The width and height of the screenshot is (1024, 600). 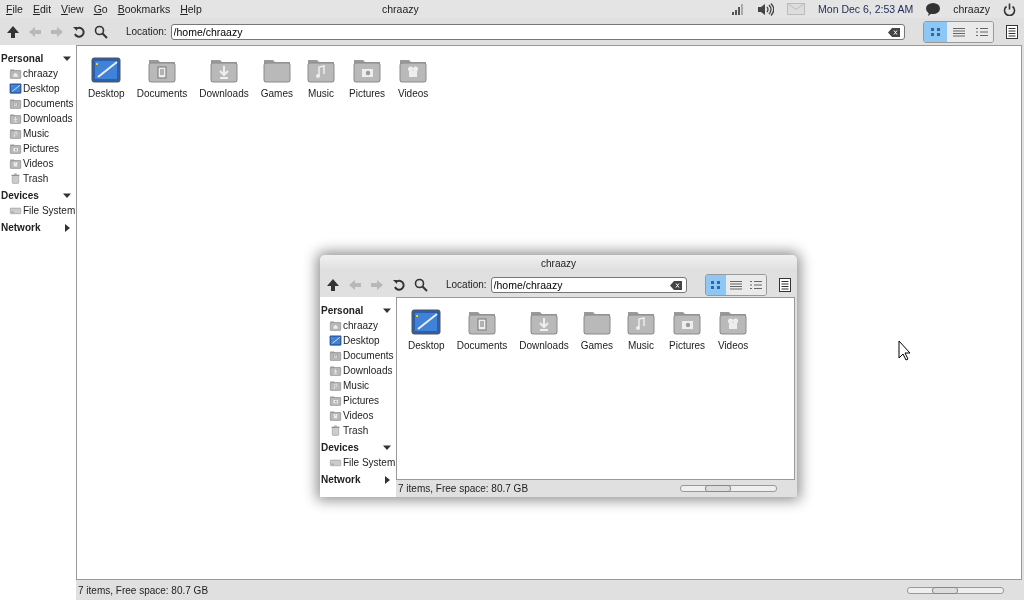 What do you see at coordinates (42, 9) in the screenshot?
I see `menu-item: Edit` at bounding box center [42, 9].